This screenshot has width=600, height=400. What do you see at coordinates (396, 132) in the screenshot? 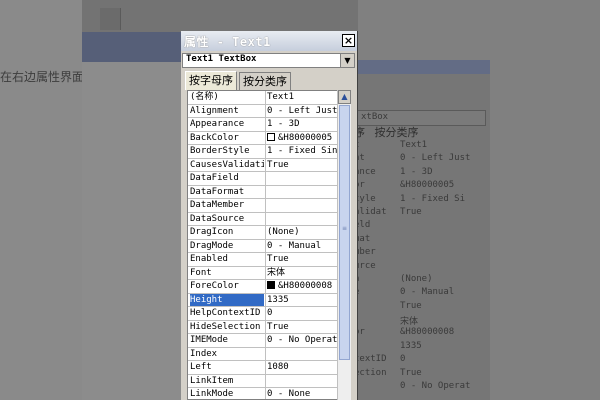
I see `ghost-tab: 按分类序` at bounding box center [396, 132].